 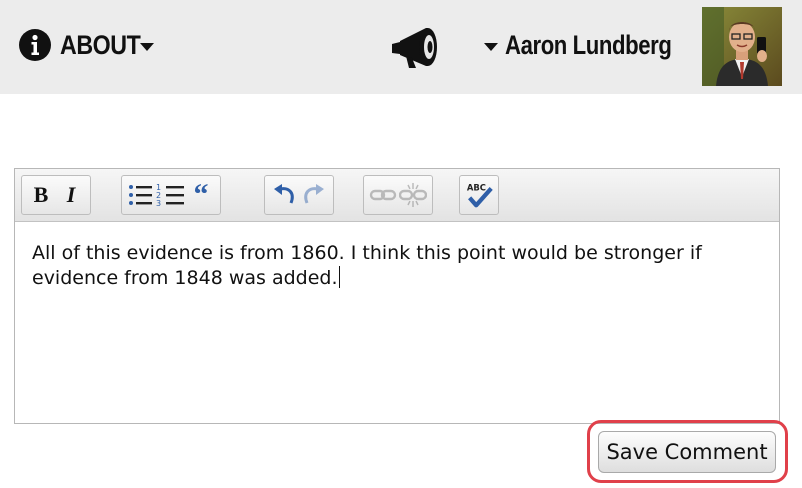 I want to click on toolbar-group-history, so click(x=299, y=195).